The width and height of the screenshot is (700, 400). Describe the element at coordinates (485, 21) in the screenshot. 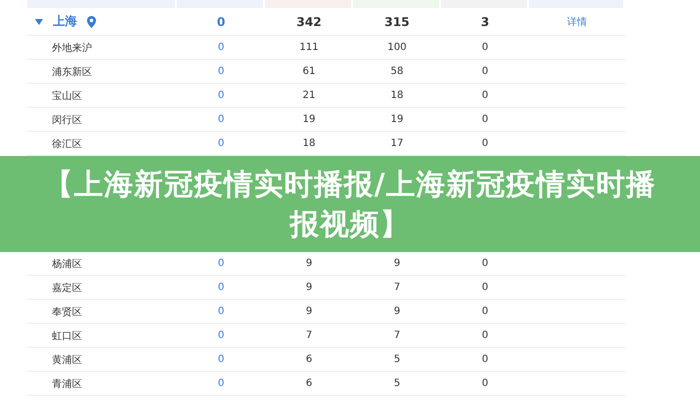

I see `table-cell: 3` at that location.